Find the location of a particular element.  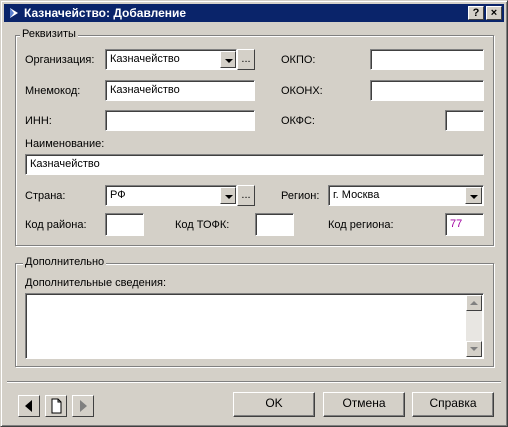

mnemocode-field: Казначейство is located at coordinates (180, 90).